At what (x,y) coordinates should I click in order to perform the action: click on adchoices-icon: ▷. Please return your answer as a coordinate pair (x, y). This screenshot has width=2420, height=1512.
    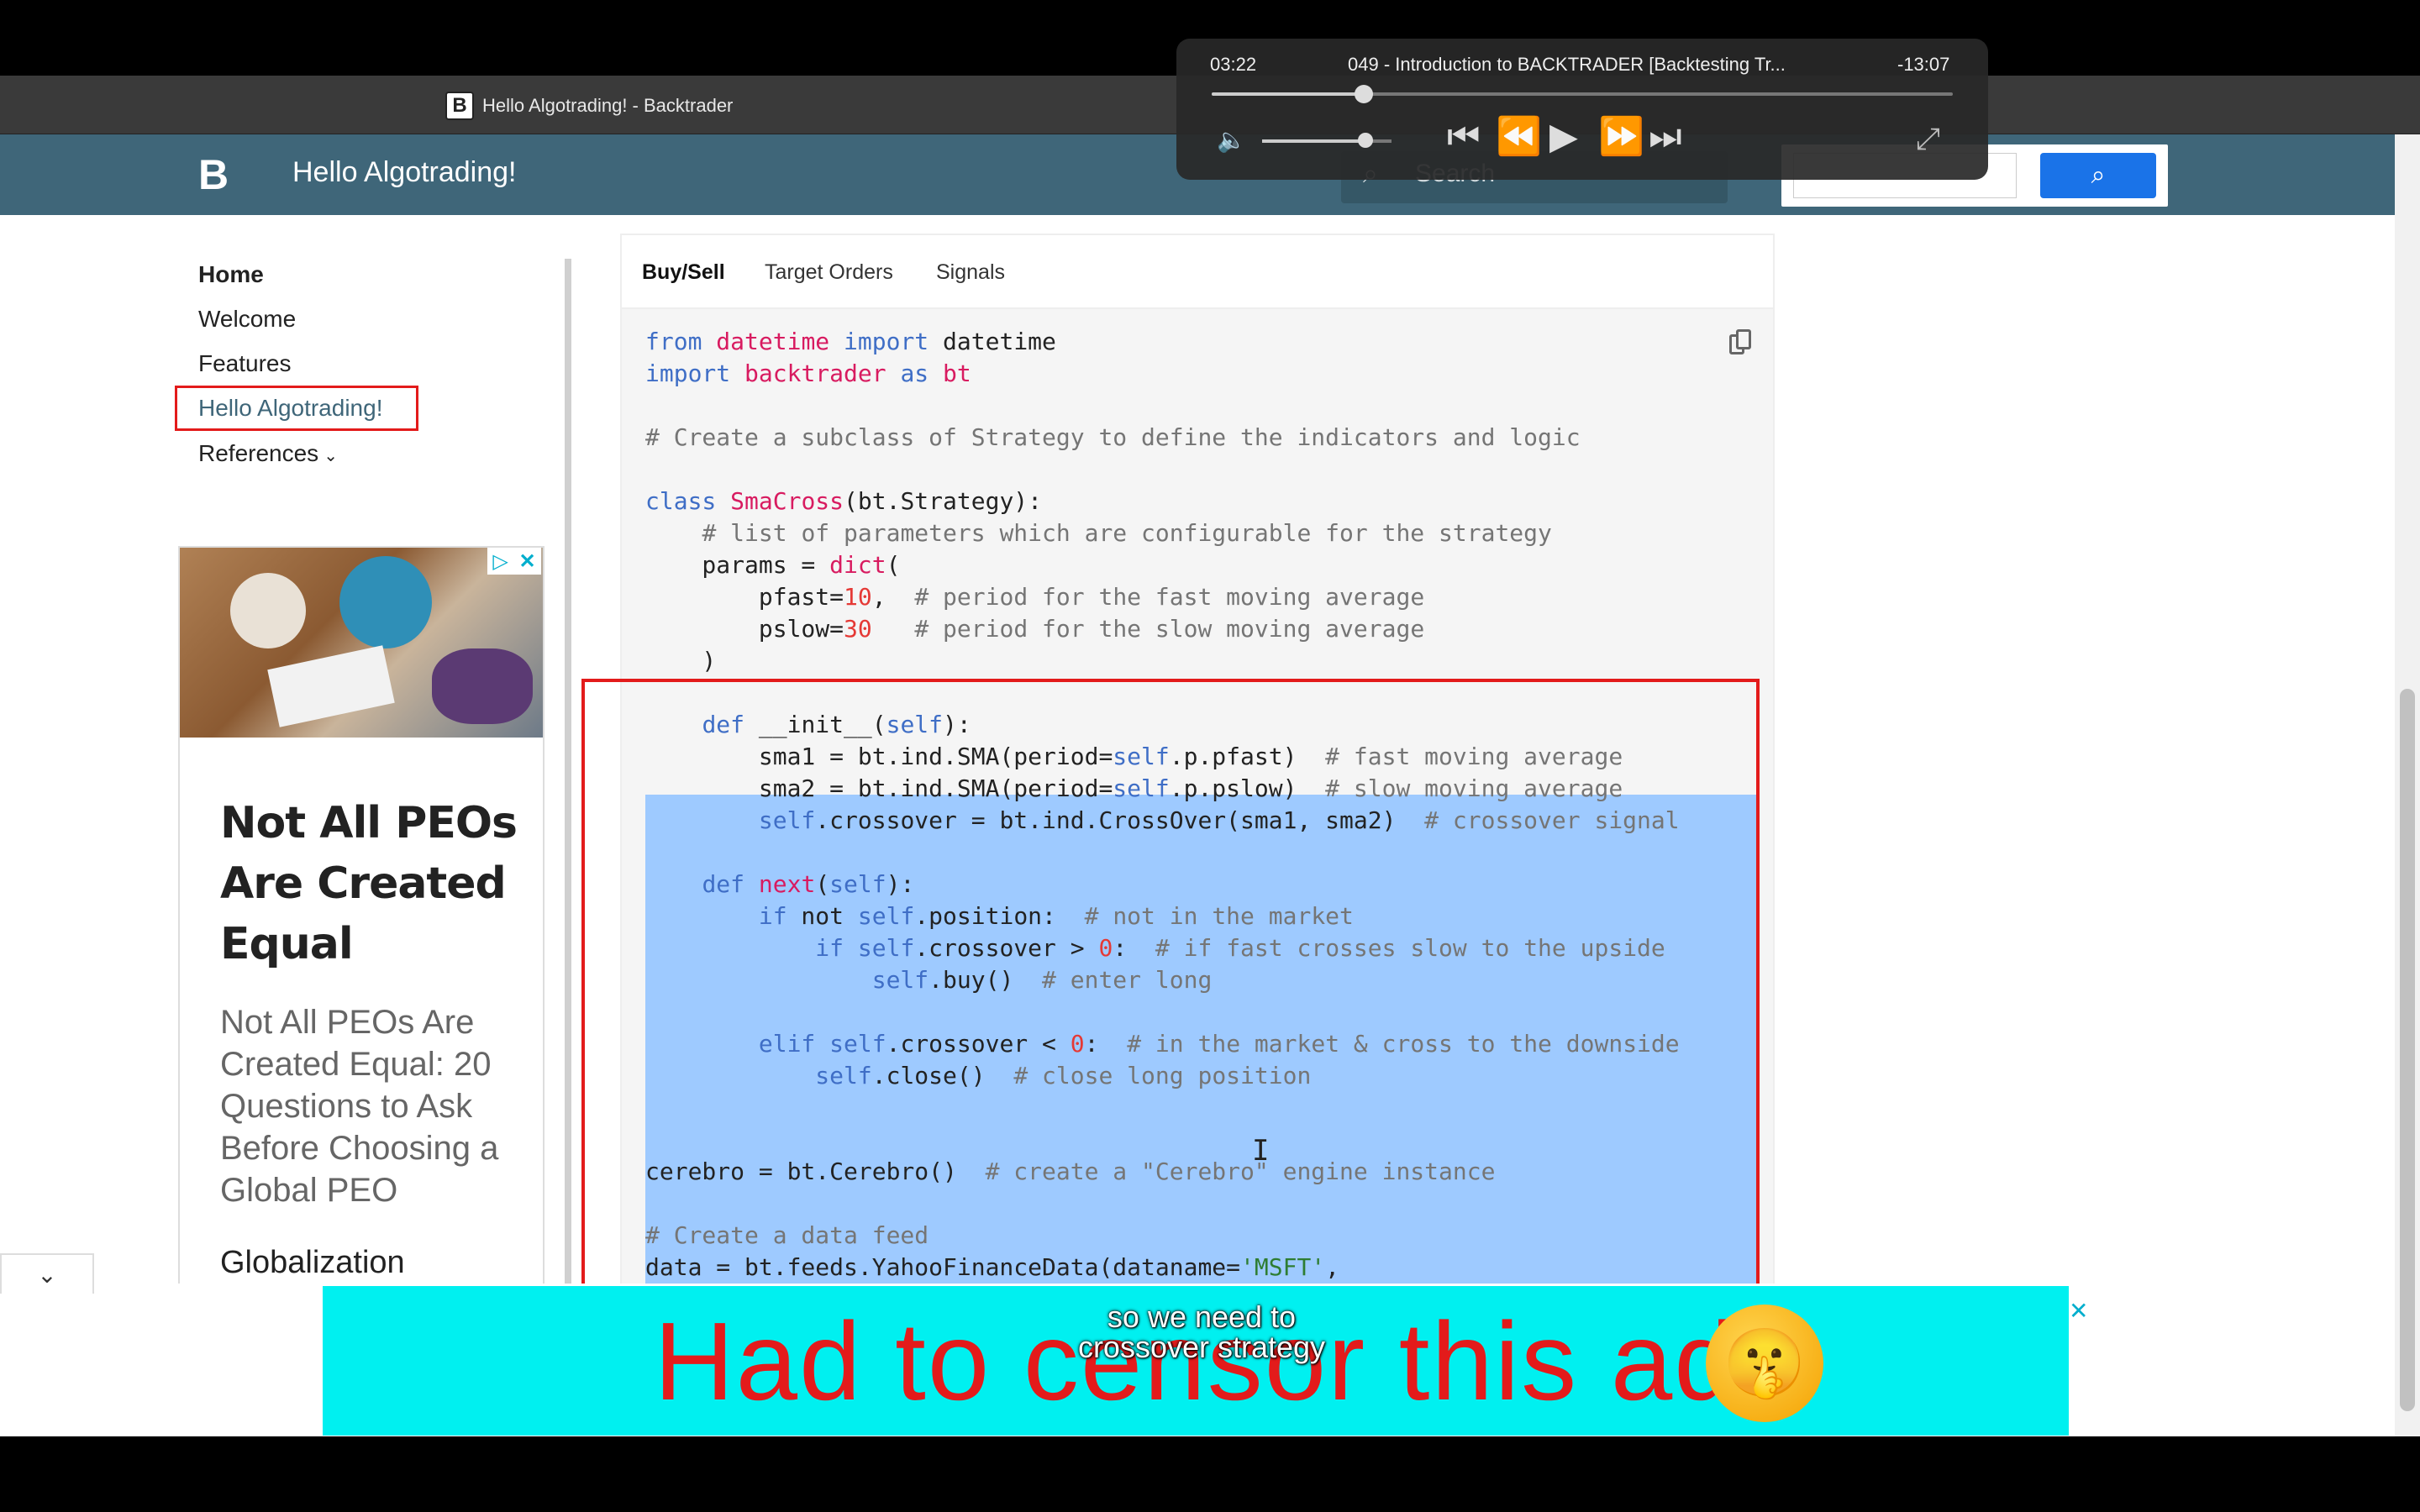
    Looking at the image, I should click on (500, 561).